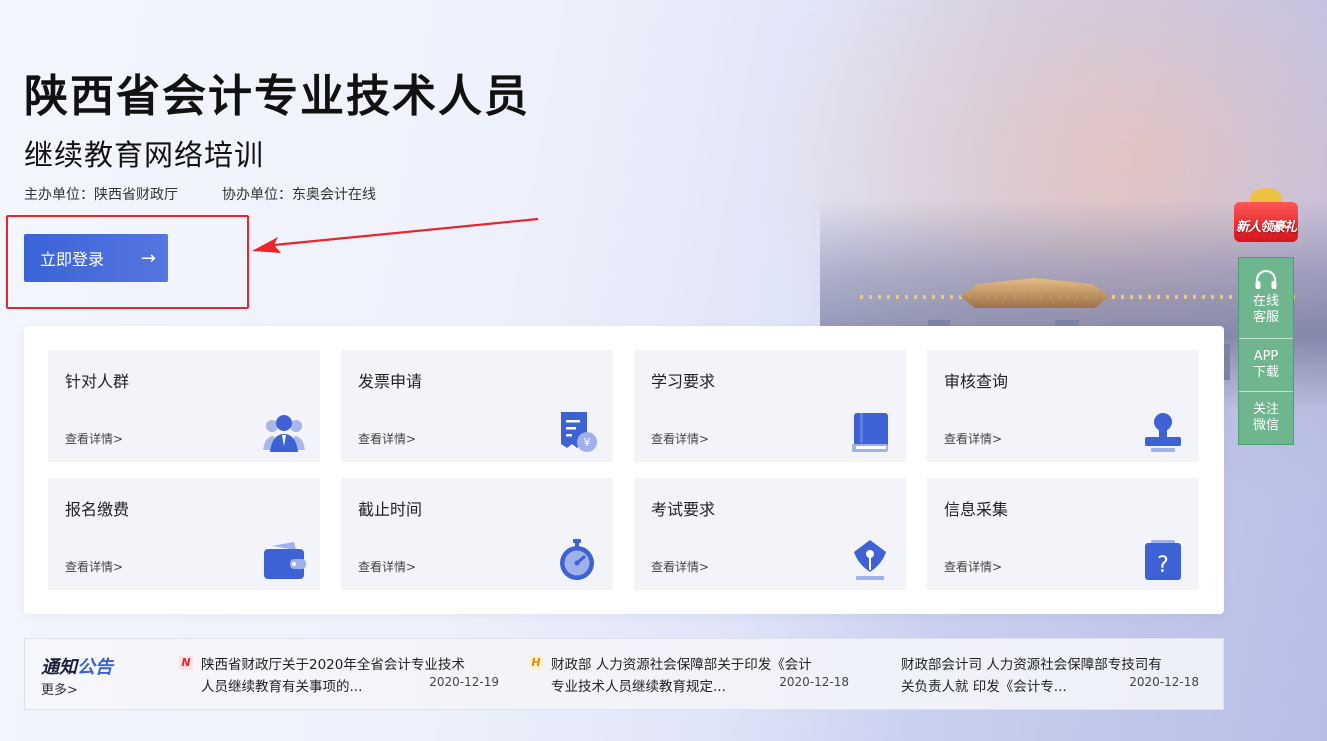 The image size is (1327, 741). What do you see at coordinates (1266, 356) in the screenshot?
I see `app-label: APP` at bounding box center [1266, 356].